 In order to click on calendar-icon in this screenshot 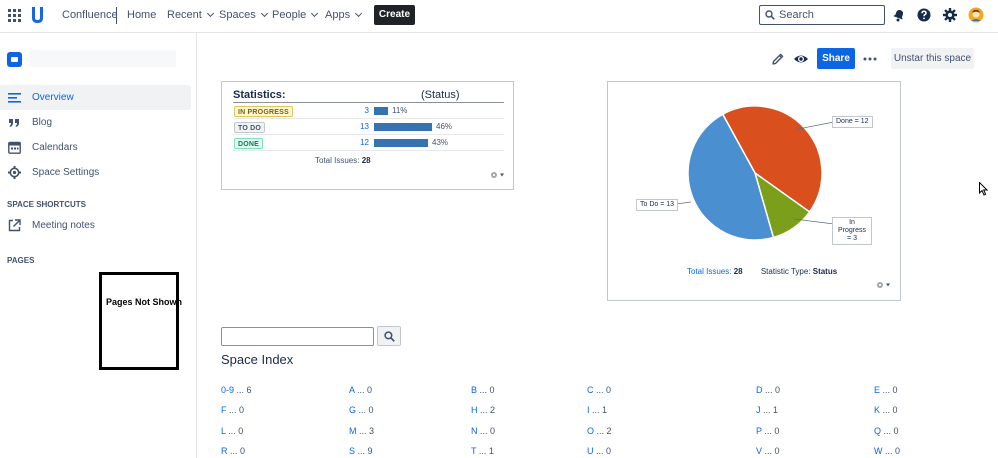, I will do `click(14, 147)`.